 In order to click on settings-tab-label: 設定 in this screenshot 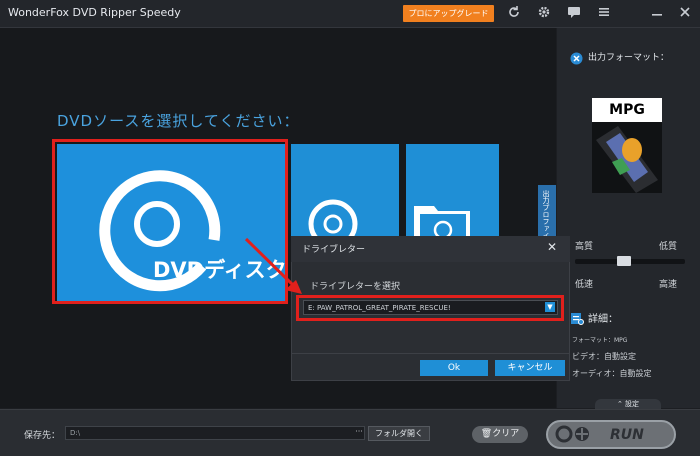, I will do `click(632, 404)`.